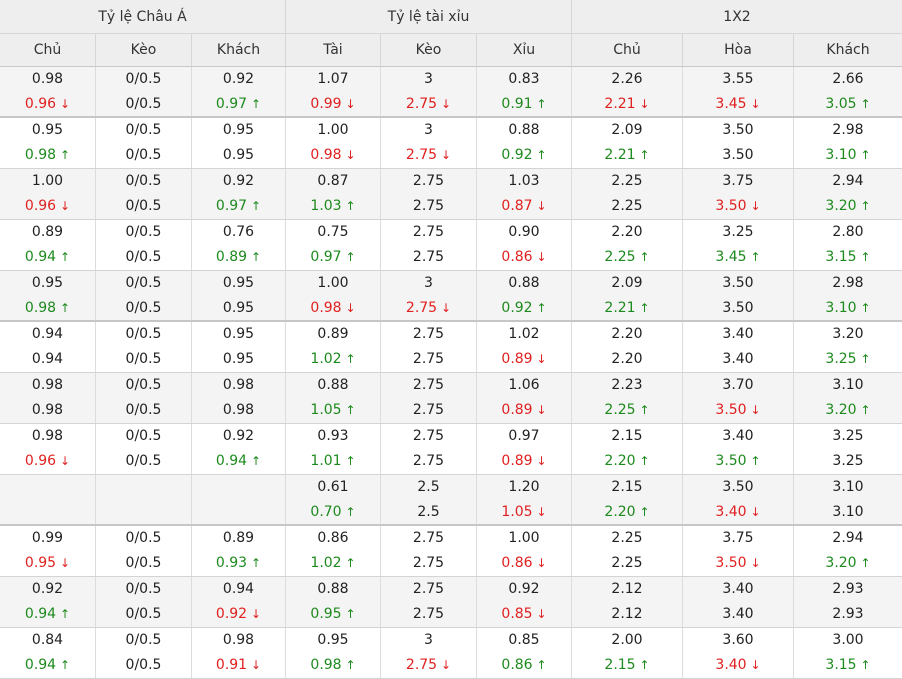 The image size is (902, 679). I want to click on opening-odds: 0.88, so click(523, 130).